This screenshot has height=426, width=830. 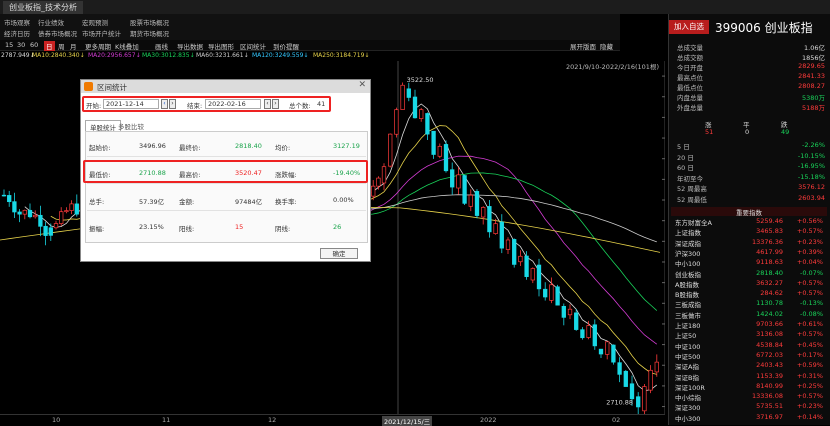 What do you see at coordinates (362, 85) in the screenshot?
I see `close-icon: ✕` at bounding box center [362, 85].